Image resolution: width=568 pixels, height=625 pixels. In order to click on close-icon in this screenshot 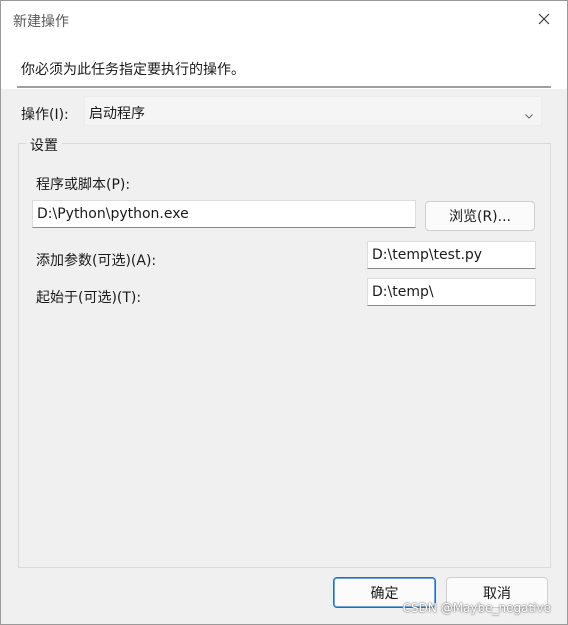, I will do `click(544, 21)`.